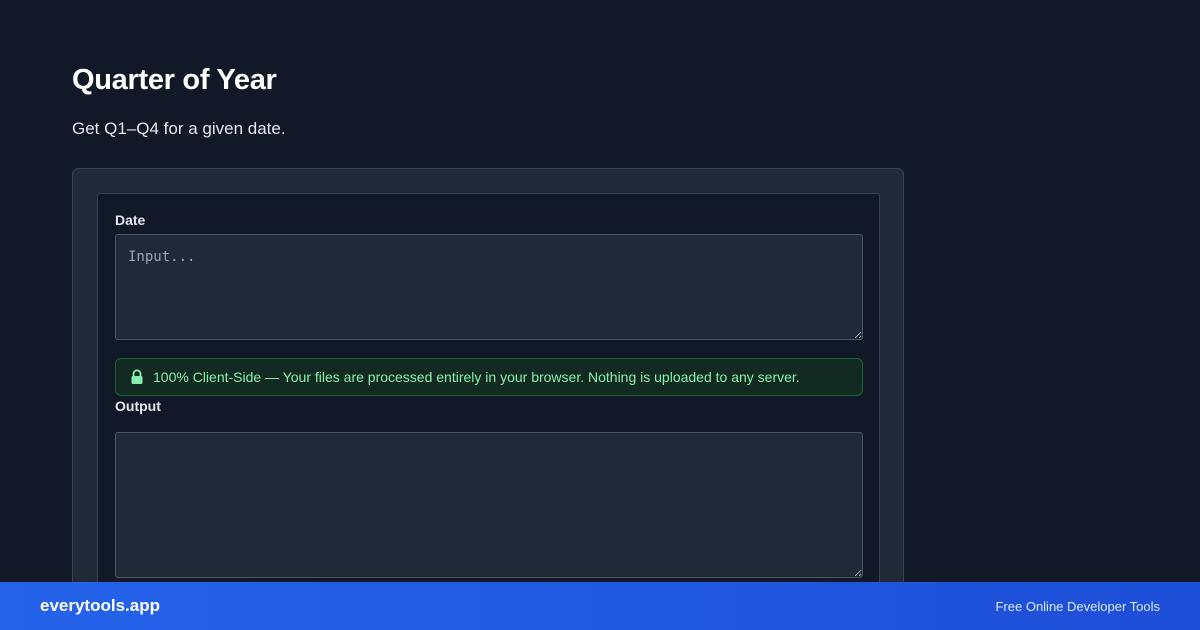 This screenshot has height=630, width=1200. Describe the element at coordinates (138, 406) in the screenshot. I see `output-label: Output` at that location.